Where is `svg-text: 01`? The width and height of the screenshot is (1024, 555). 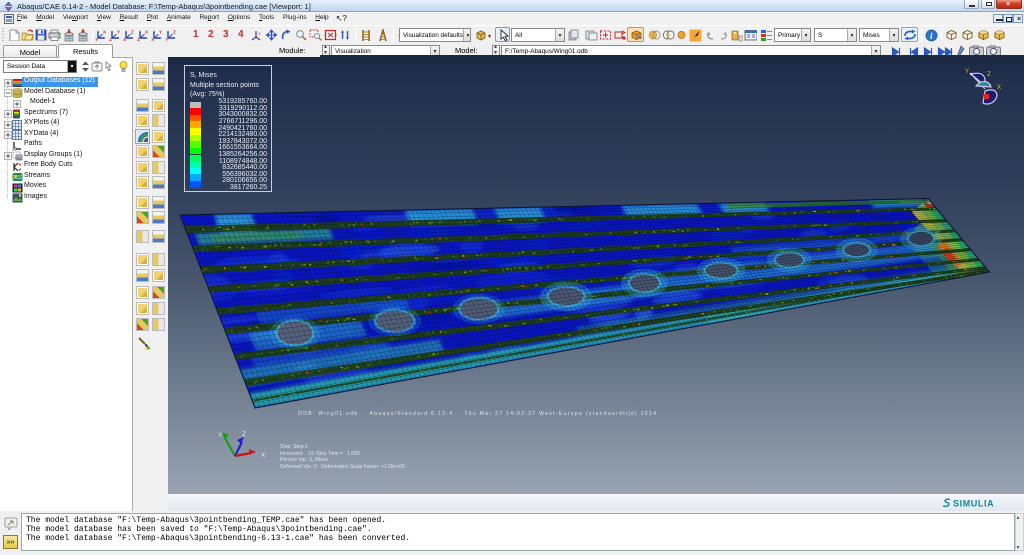 svg-text: 01 is located at coordinates (19, 159).